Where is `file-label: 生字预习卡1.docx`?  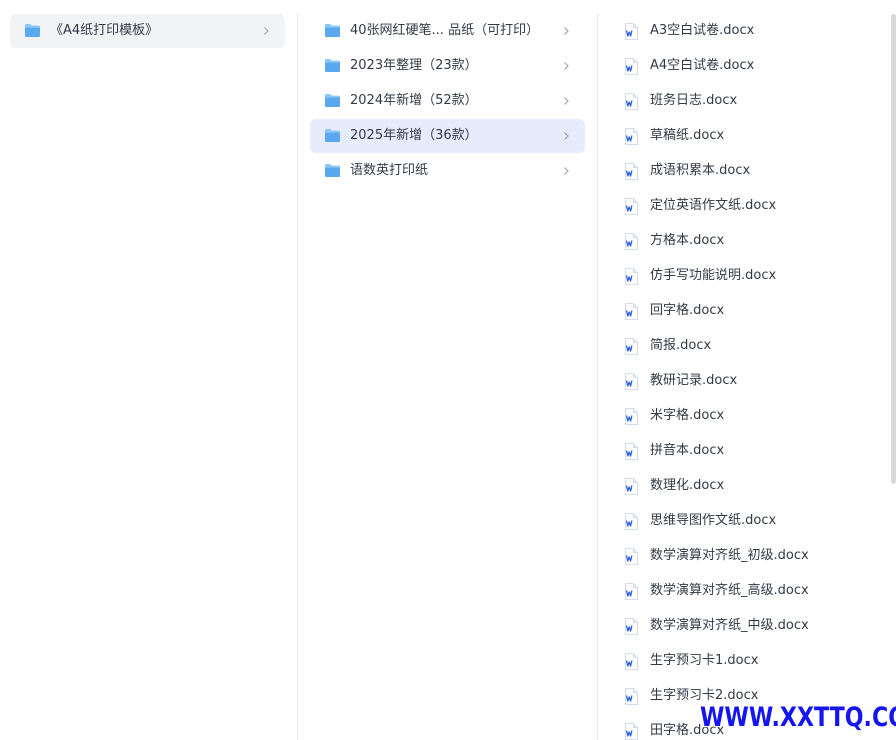
file-label: 生字预习卡1.docx is located at coordinates (704, 660).